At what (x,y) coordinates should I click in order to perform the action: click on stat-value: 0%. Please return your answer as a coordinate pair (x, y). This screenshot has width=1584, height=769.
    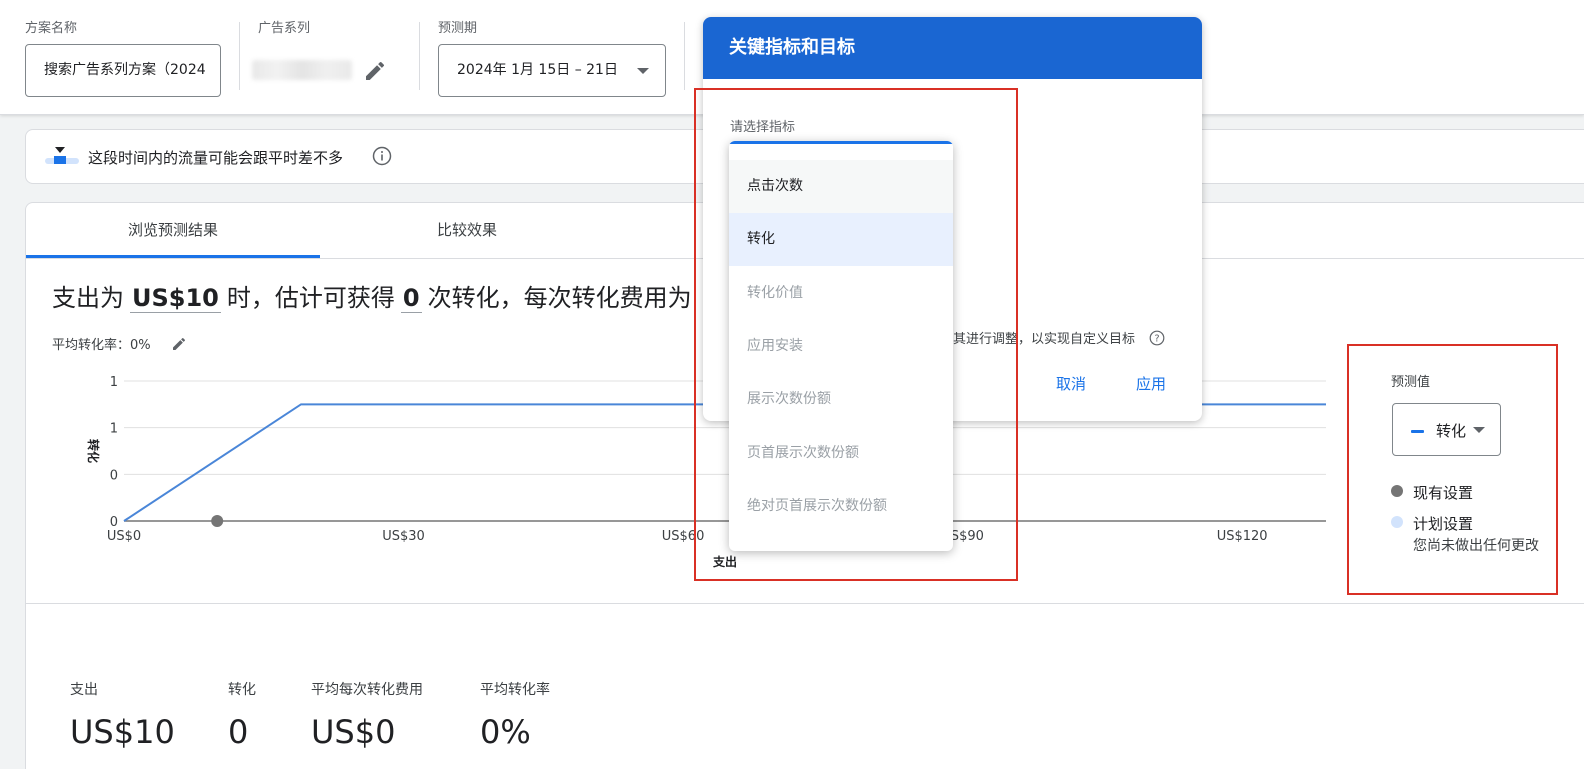
    Looking at the image, I should click on (505, 732).